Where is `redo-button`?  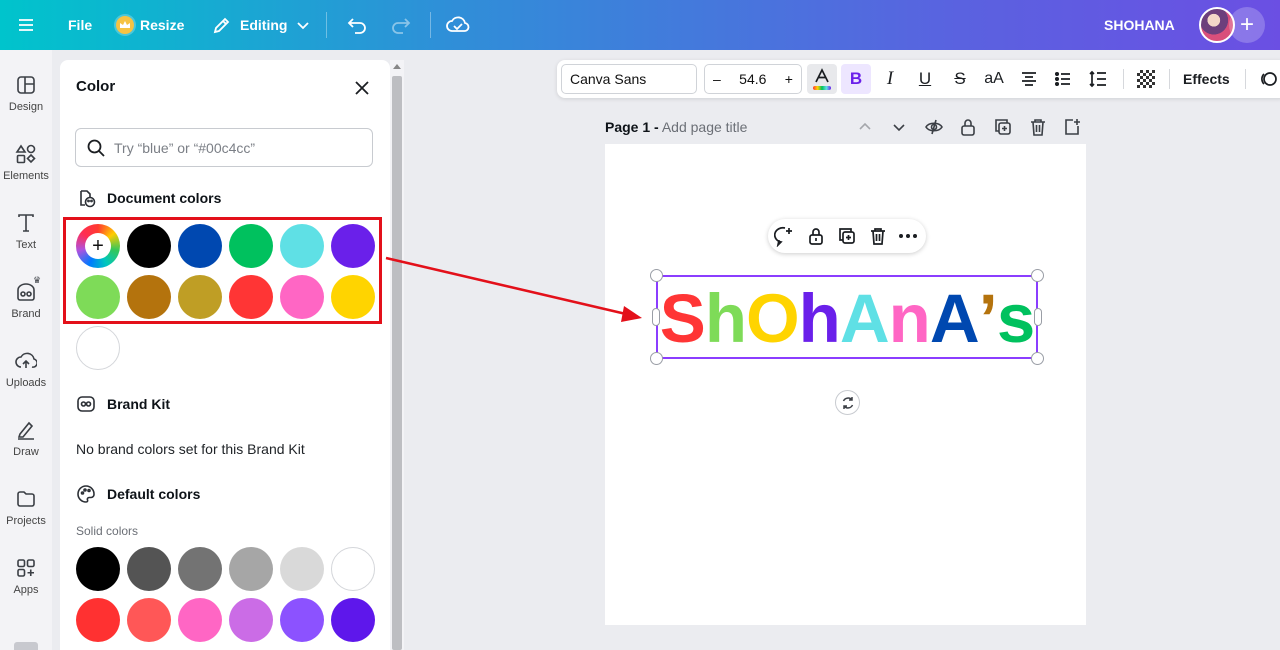 redo-button is located at coordinates (401, 25).